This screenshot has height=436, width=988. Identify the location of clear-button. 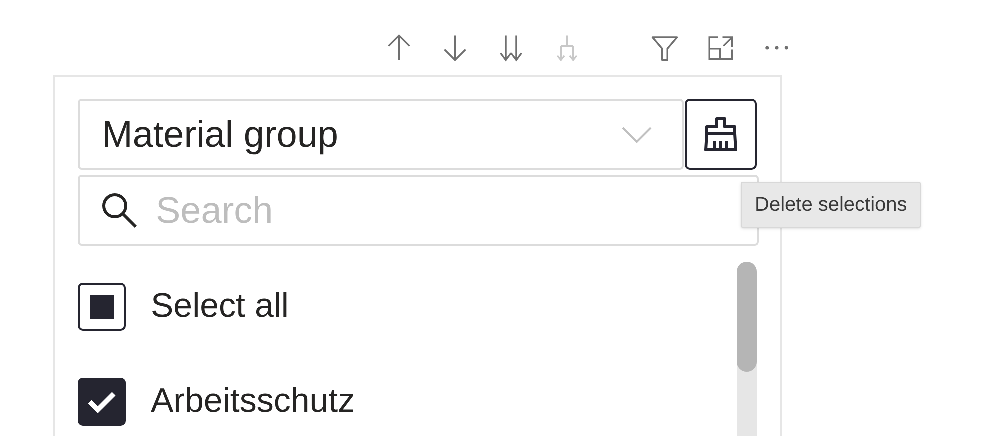
(721, 134).